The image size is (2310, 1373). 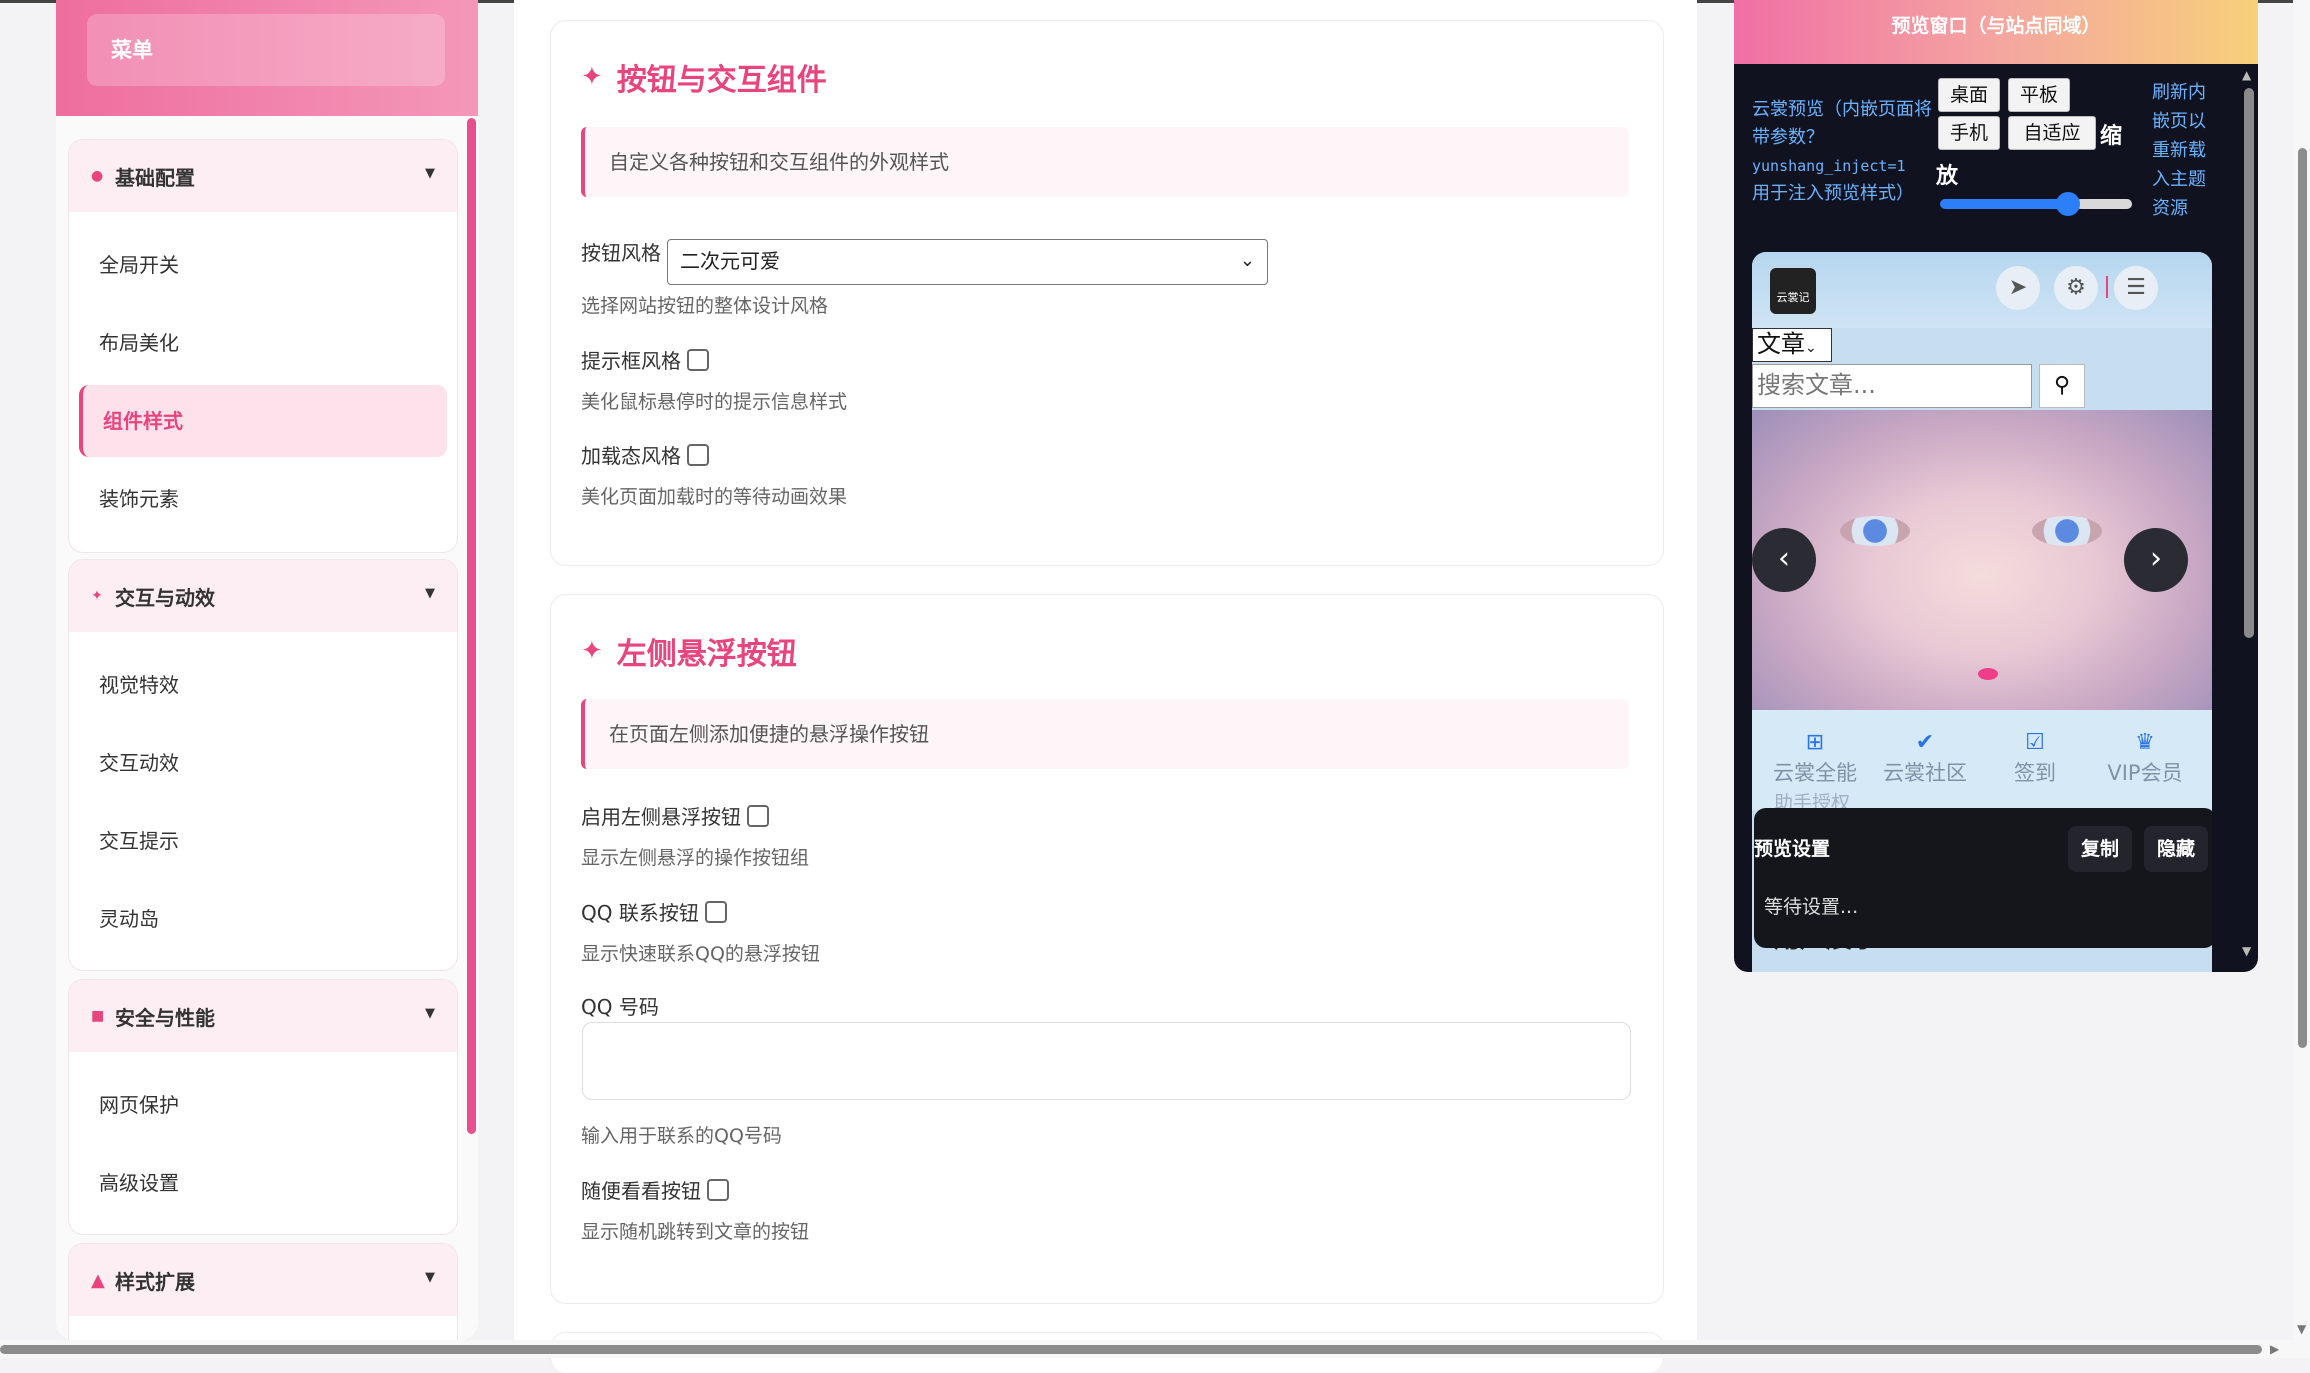 I want to click on hero-carousel-image: ‹ ›, so click(x=1982, y=560).